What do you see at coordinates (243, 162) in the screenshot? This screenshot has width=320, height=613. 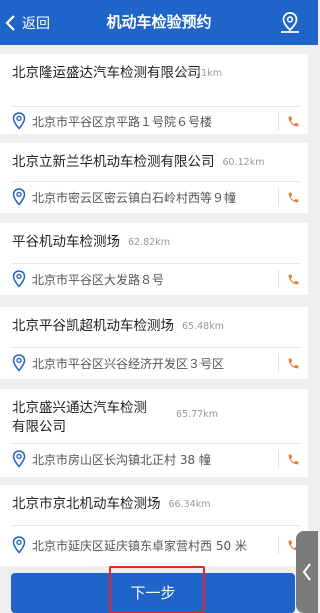 I see `station-distance: 60.12km` at bounding box center [243, 162].